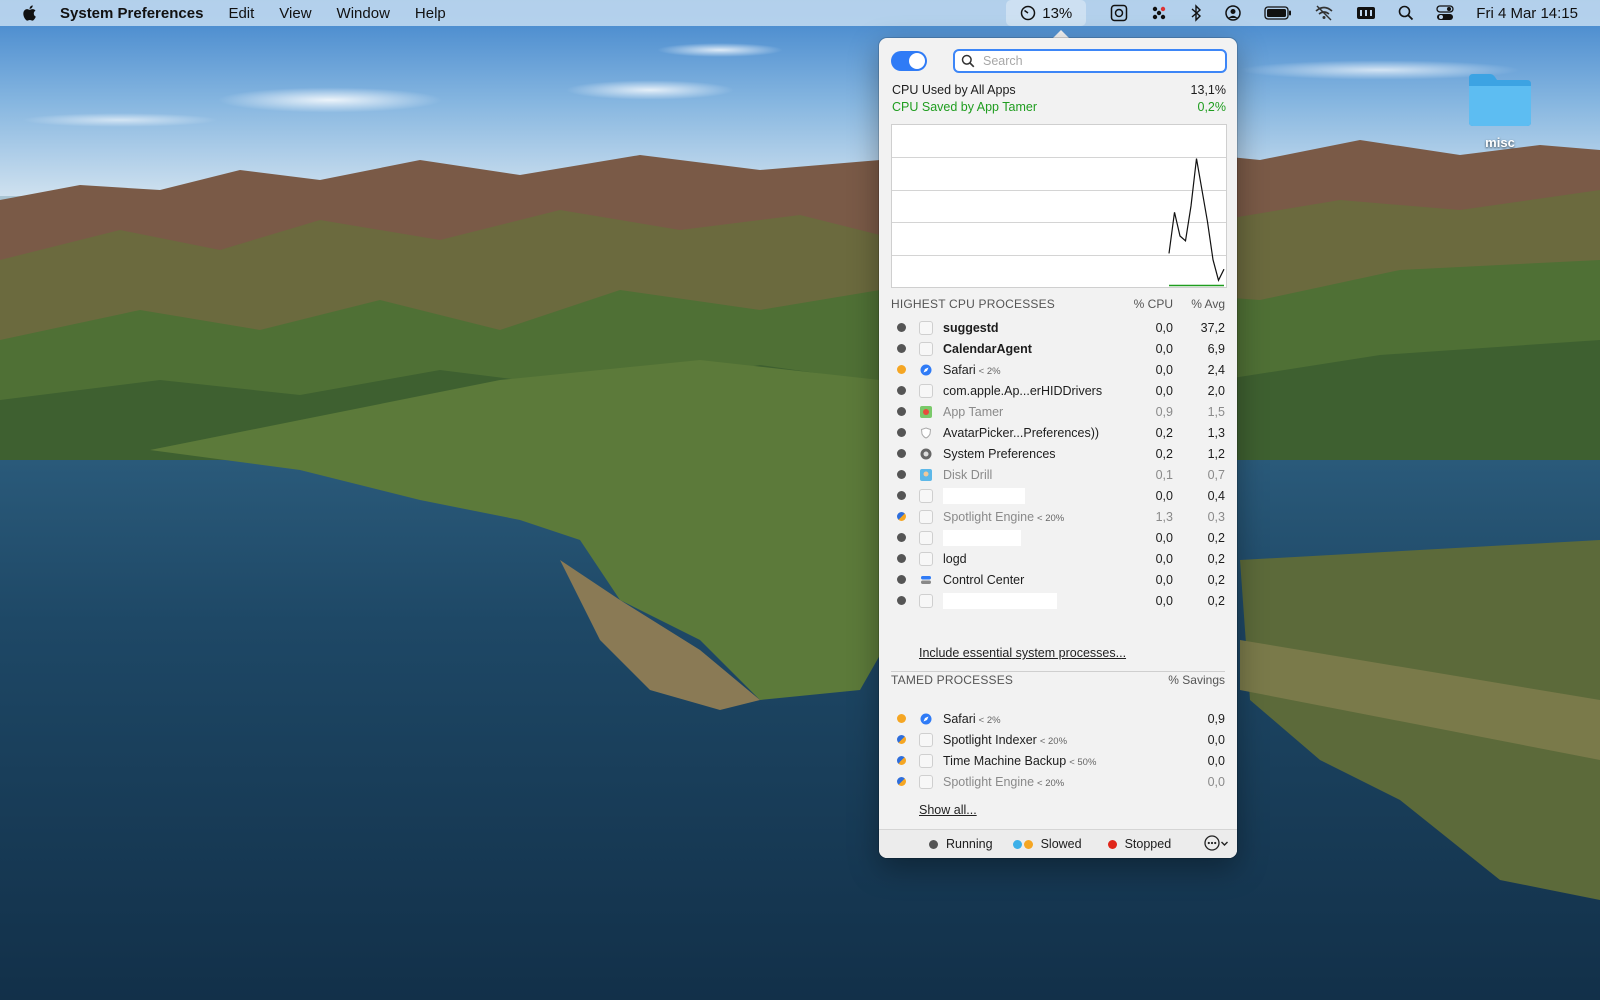 The width and height of the screenshot is (1600, 1000). I want to click on process-avg: 2,4, so click(1216, 369).